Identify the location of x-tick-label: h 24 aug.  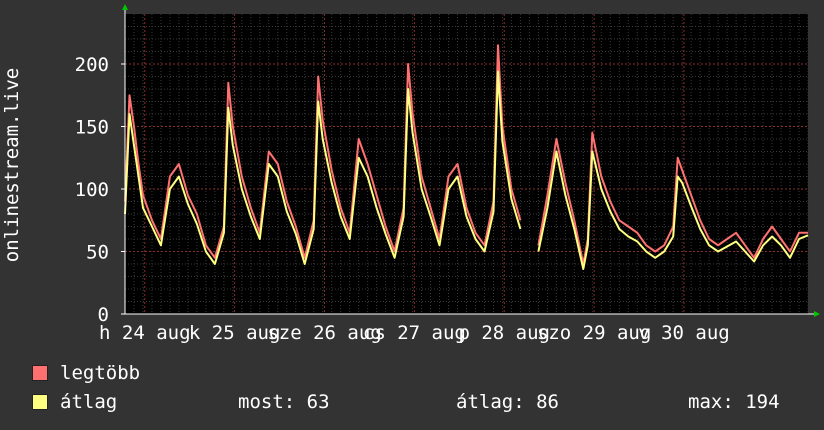
(145, 333).